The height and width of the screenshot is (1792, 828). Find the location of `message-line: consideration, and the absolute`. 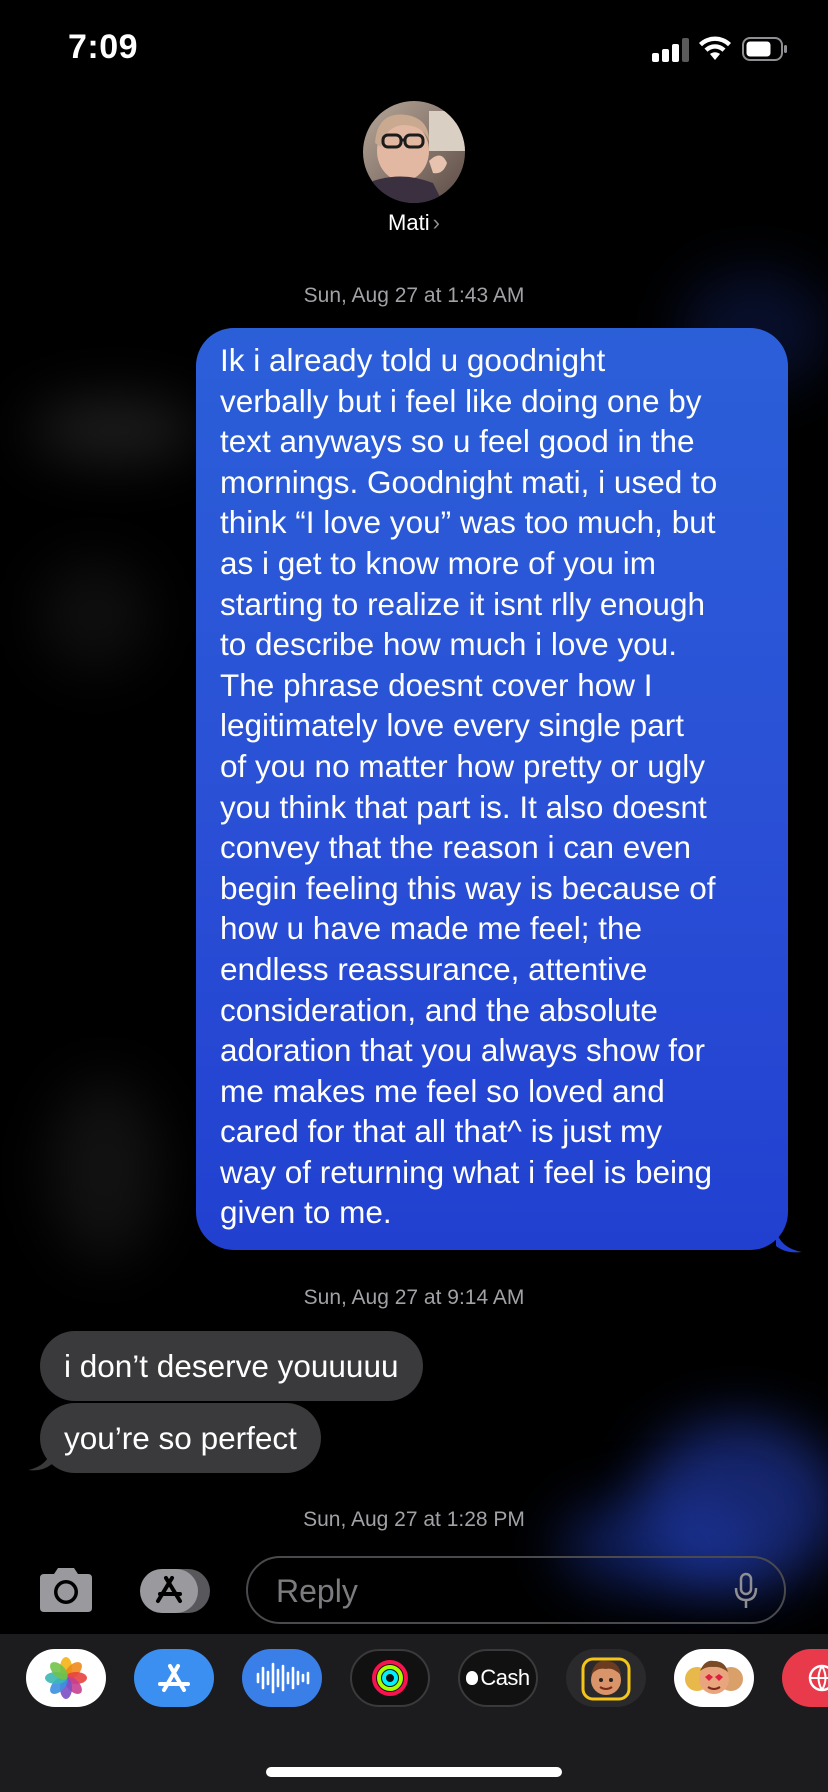

message-line: consideration, and the absolute is located at coordinates (439, 1009).